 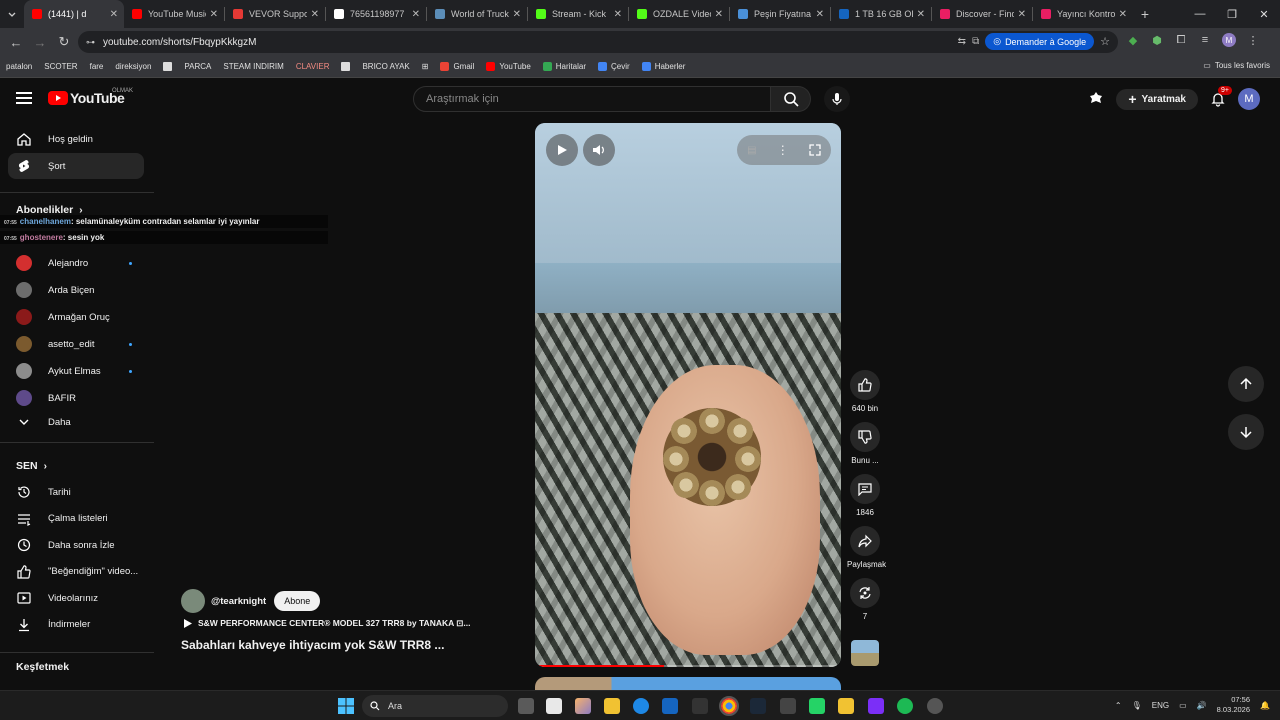 What do you see at coordinates (881, 14) in the screenshot?
I see `browser-tab: 1 TB 16 GB OE ✕` at bounding box center [881, 14].